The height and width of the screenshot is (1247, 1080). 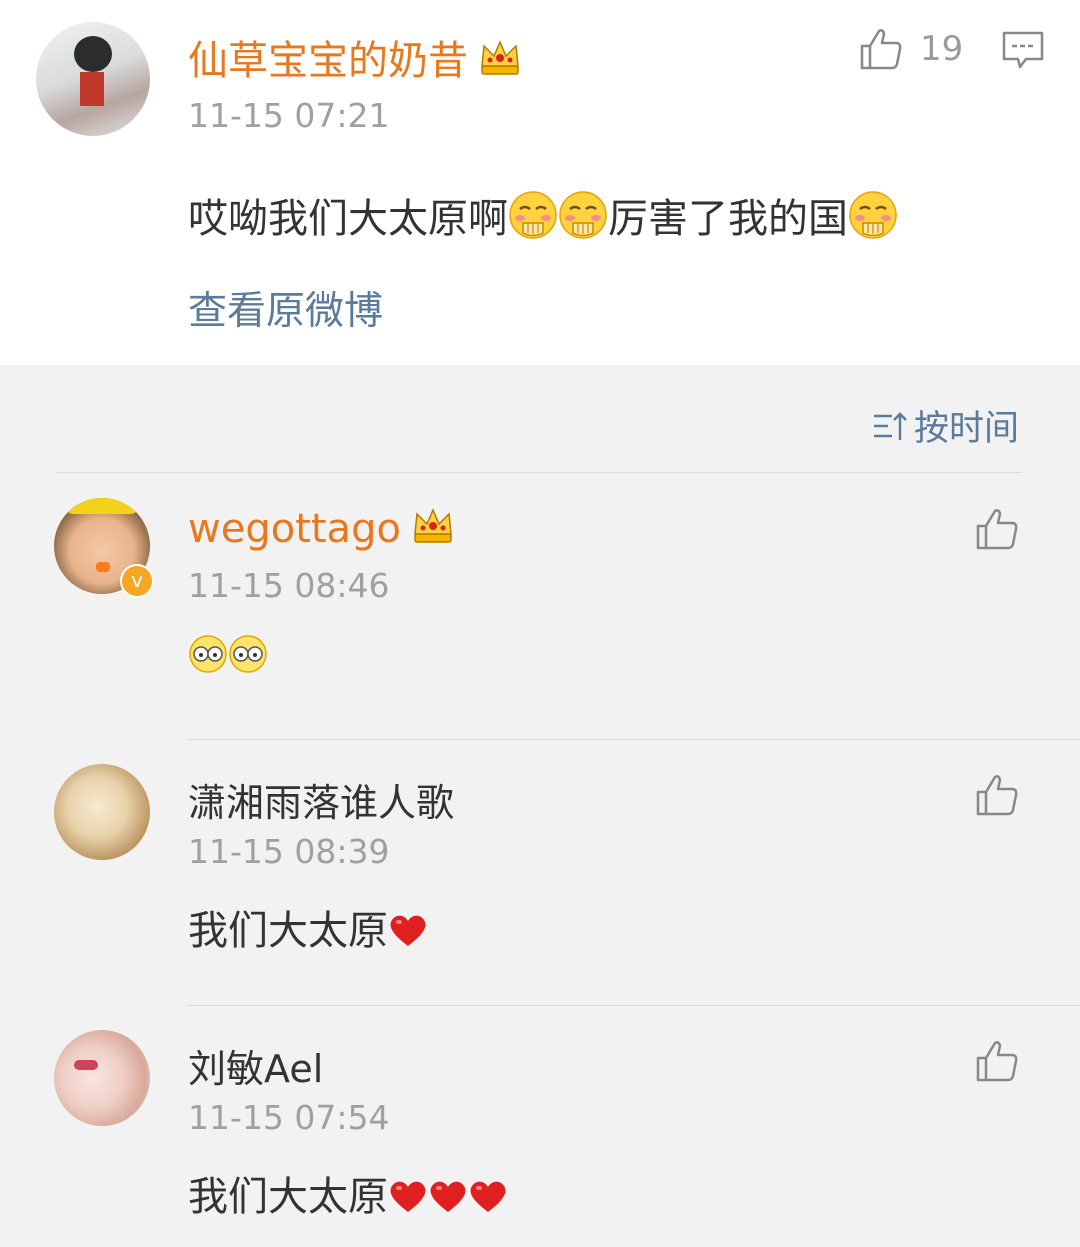 I want to click on post-like-button: 19, so click(x=910, y=49).